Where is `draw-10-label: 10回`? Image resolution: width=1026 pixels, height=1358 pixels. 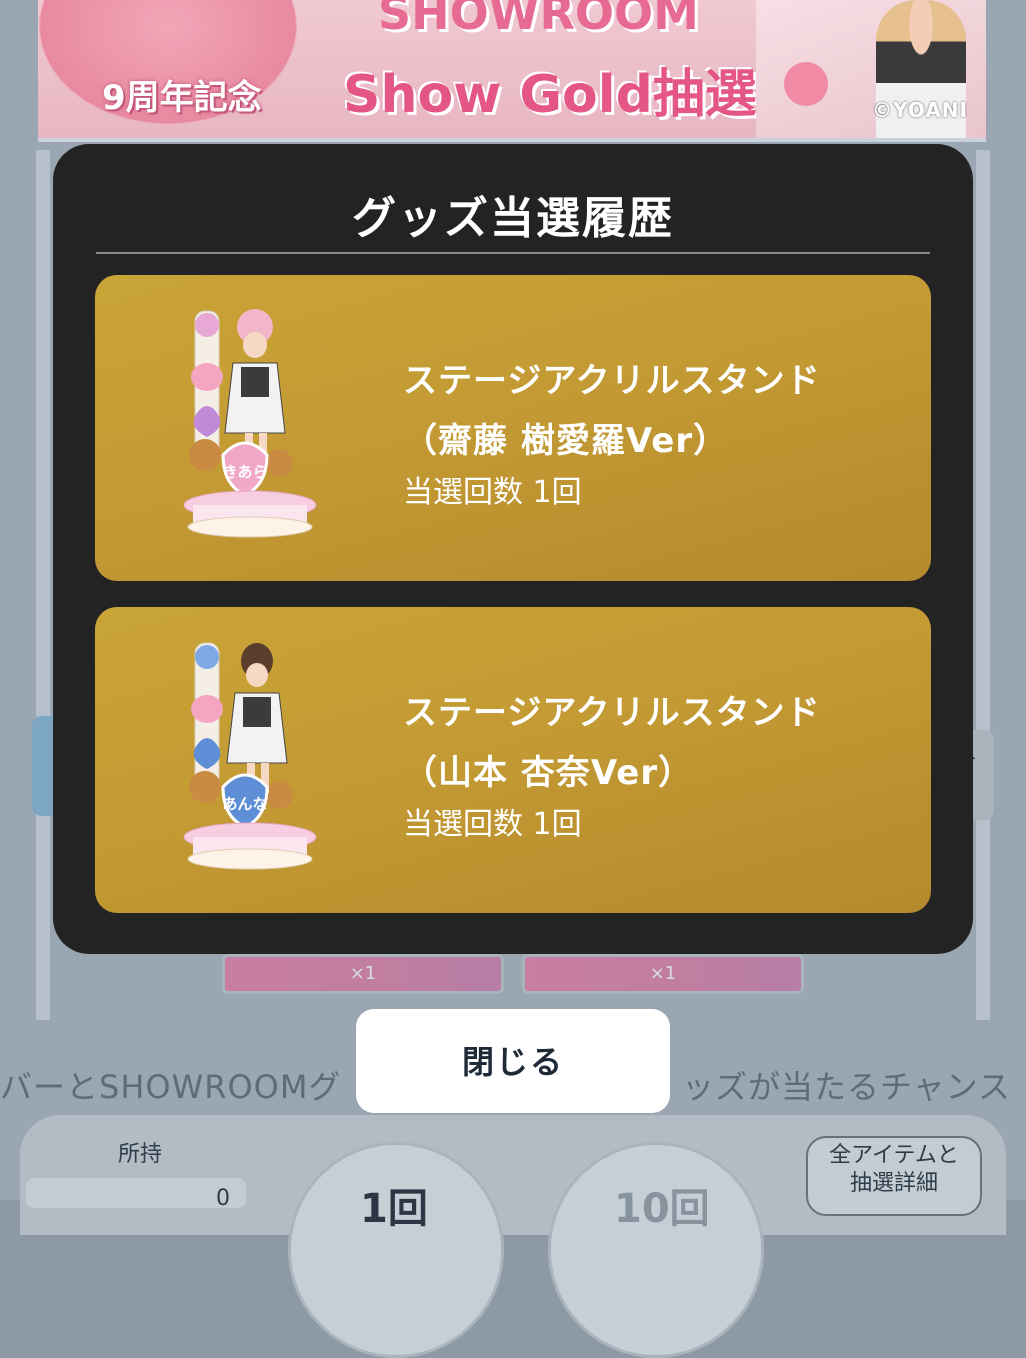 draw-10-label: 10回 is located at coordinates (662, 1209).